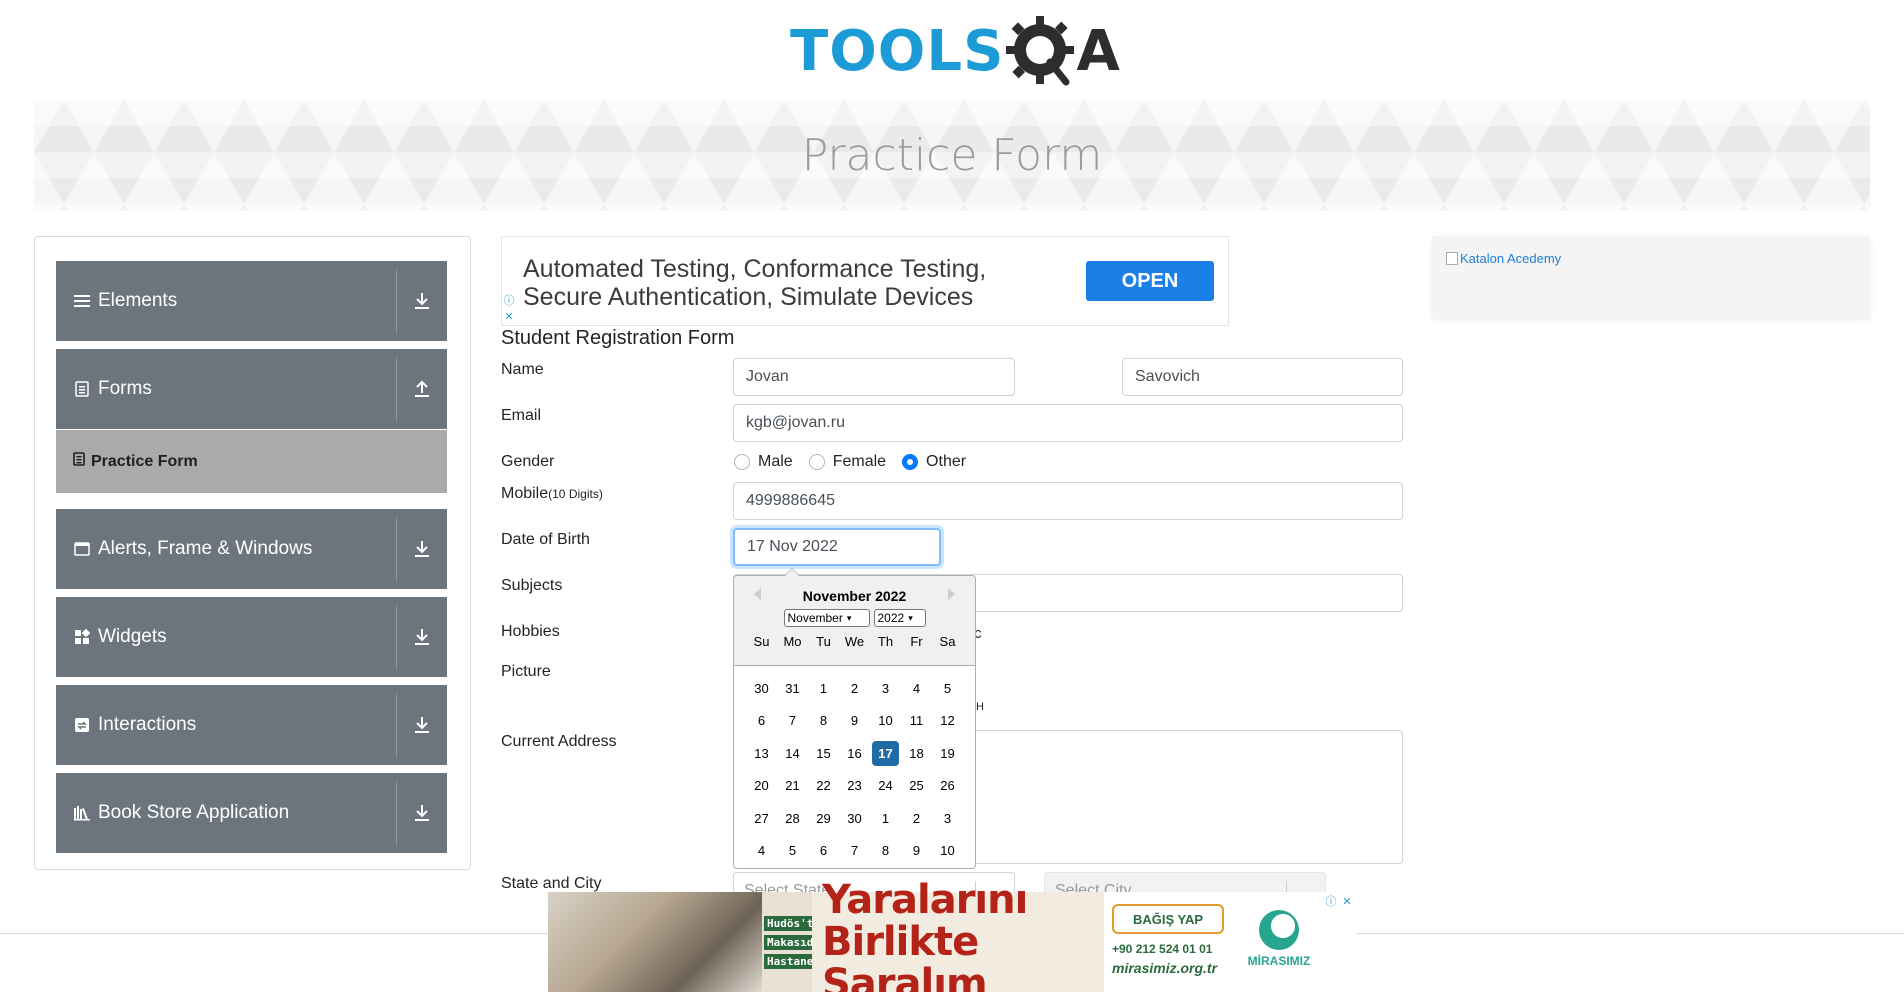 Image resolution: width=1904 pixels, height=992 pixels. What do you see at coordinates (792, 753) in the screenshot?
I see `datepicker-day: 14` at bounding box center [792, 753].